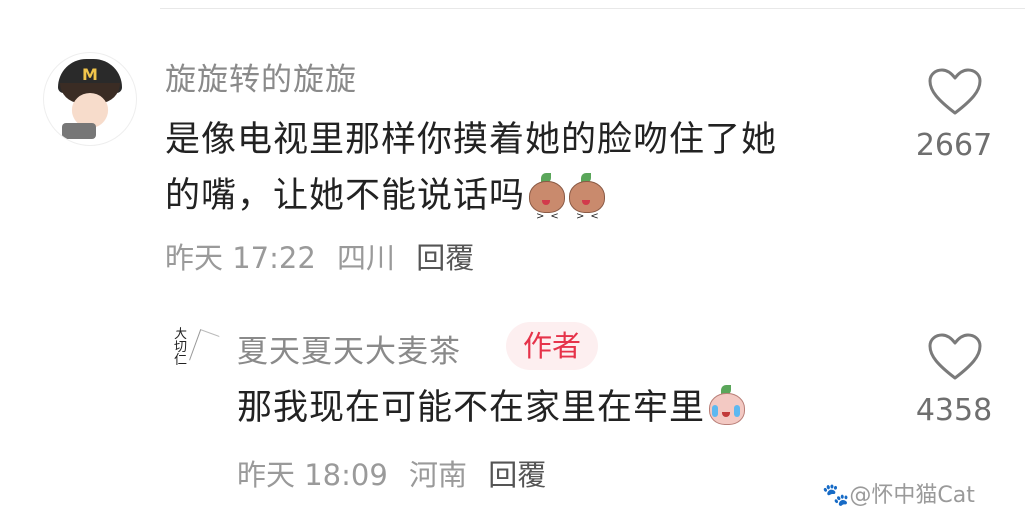  What do you see at coordinates (312, 475) in the screenshot?
I see `comment-time: 昨天 18:09` at bounding box center [312, 475].